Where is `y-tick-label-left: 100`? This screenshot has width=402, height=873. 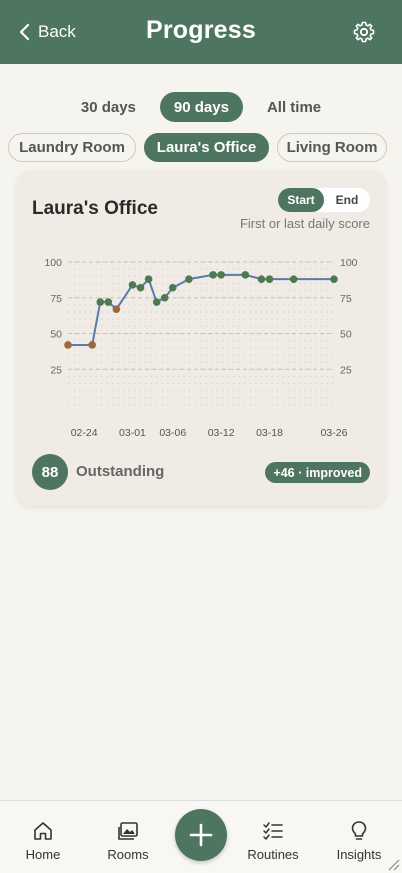
y-tick-label-left: 100 is located at coordinates (53, 263).